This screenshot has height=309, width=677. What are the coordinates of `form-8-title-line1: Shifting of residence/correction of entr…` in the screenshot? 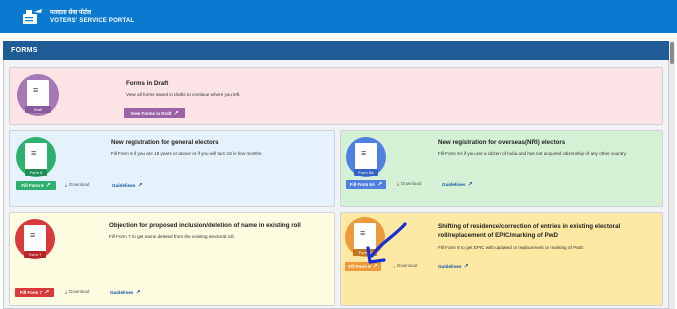 It's located at (529, 226).